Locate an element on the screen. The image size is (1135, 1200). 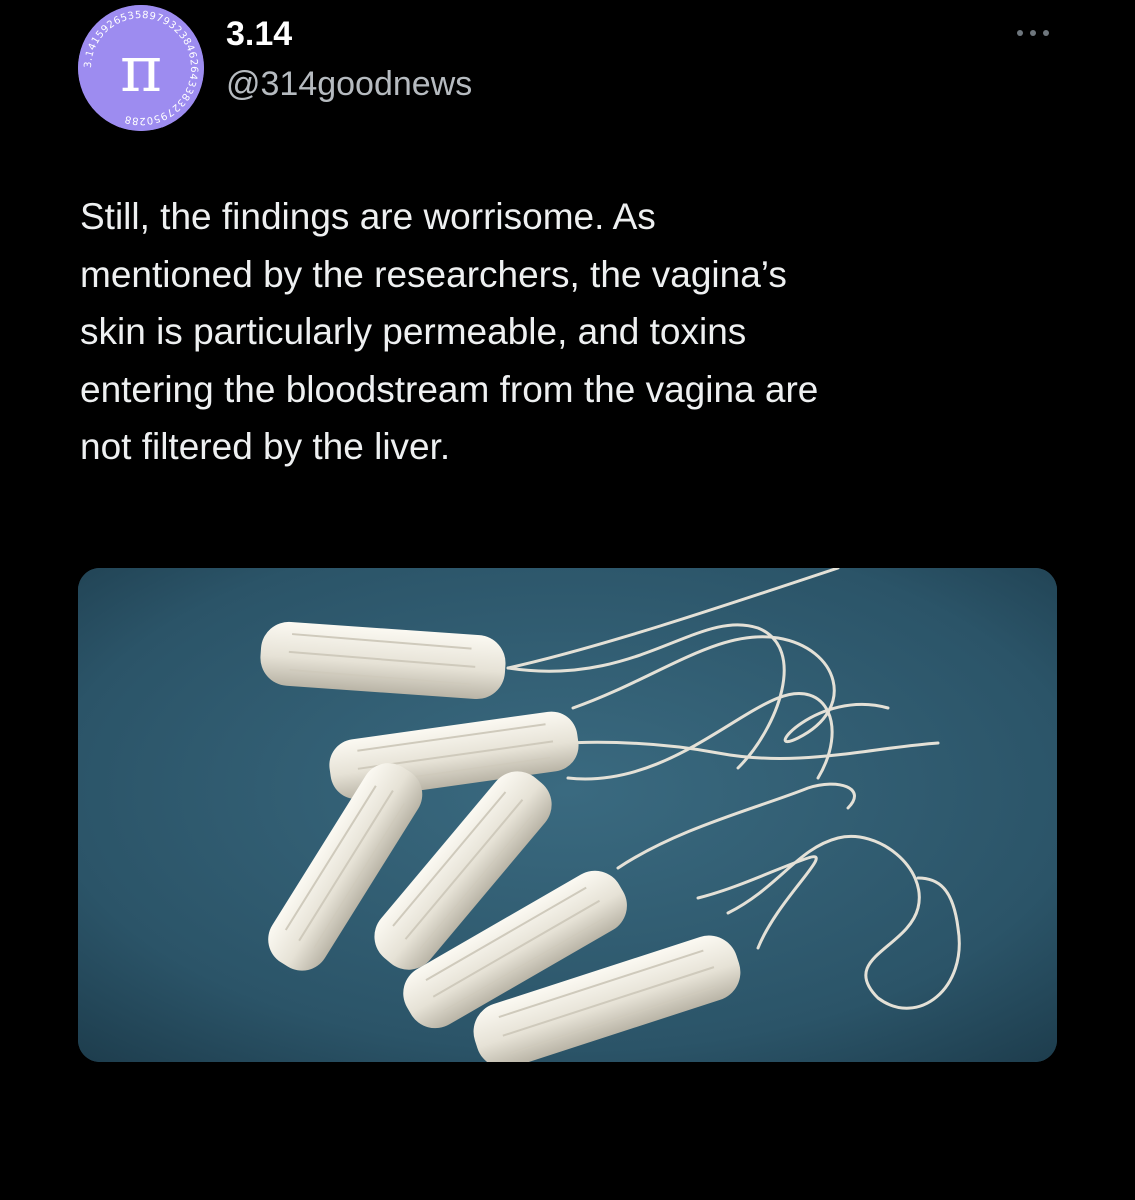
svg-text: π is located at coordinates (141, 70).